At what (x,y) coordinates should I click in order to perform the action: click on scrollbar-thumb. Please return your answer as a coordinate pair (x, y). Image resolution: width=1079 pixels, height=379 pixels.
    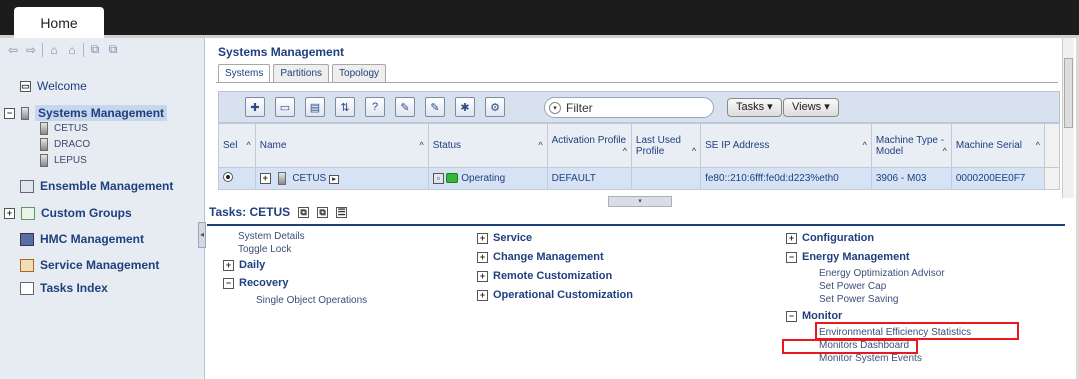
    Looking at the image, I should click on (1068, 93).